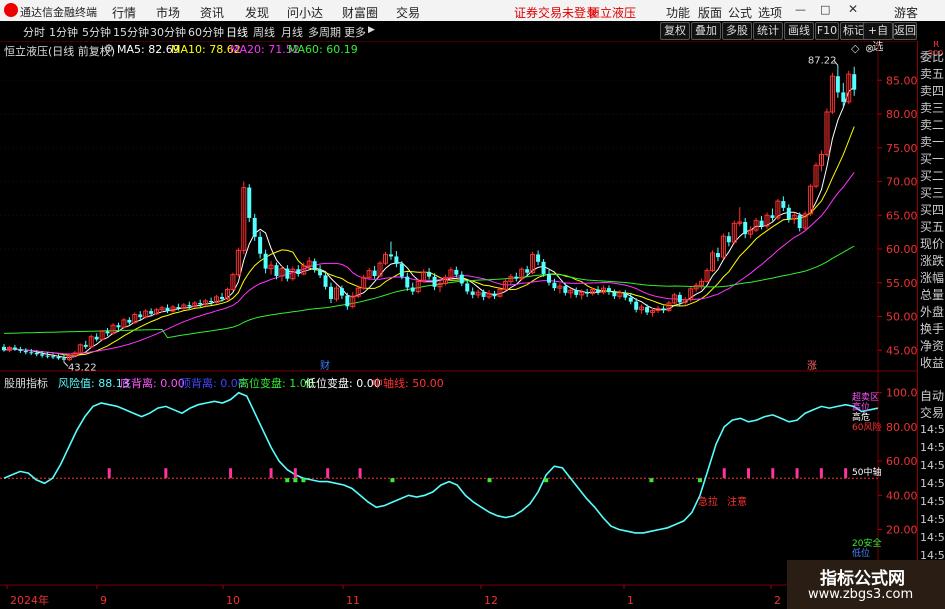  What do you see at coordinates (861, 417) in the screenshot?
I see `annot-top-c: 高危` at bounding box center [861, 417].